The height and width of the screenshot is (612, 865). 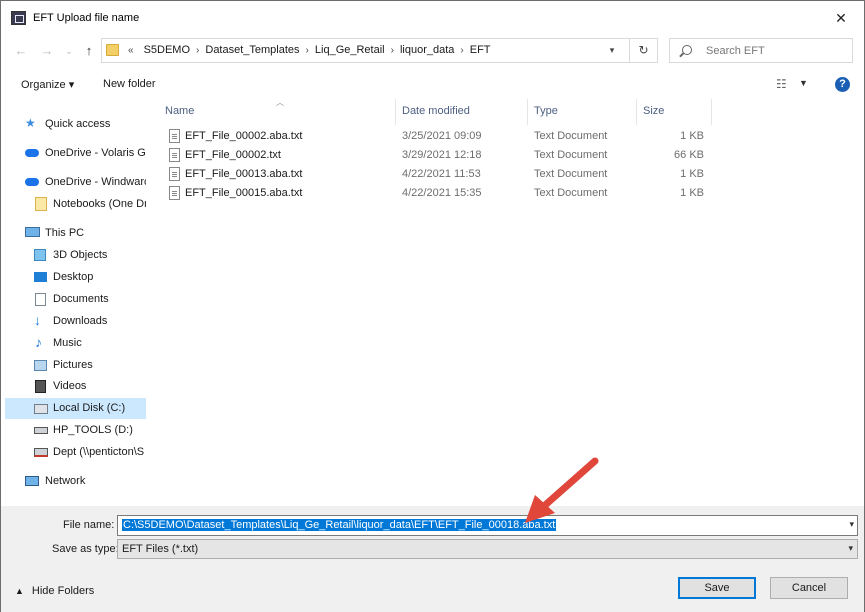 I want to click on sidebar-item-label: Quick access, so click(x=78, y=124).